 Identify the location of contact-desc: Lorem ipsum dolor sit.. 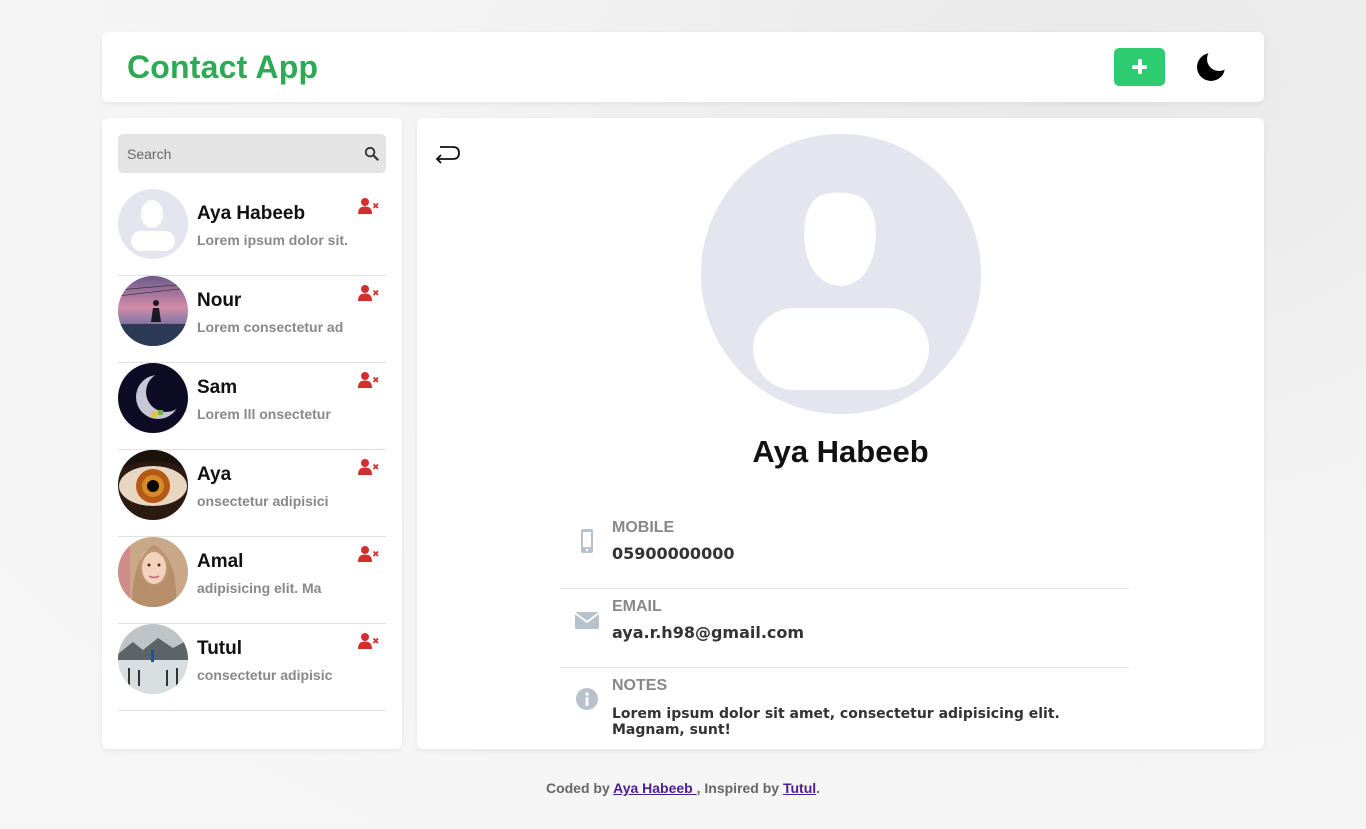
(272, 240).